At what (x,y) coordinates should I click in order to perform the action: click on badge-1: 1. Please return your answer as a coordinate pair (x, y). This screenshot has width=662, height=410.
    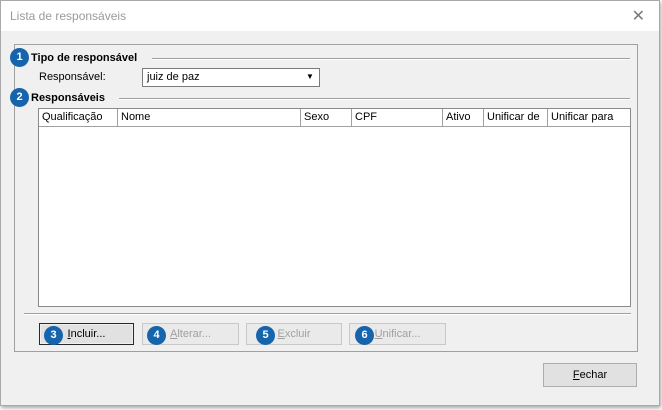
    Looking at the image, I should click on (19, 57).